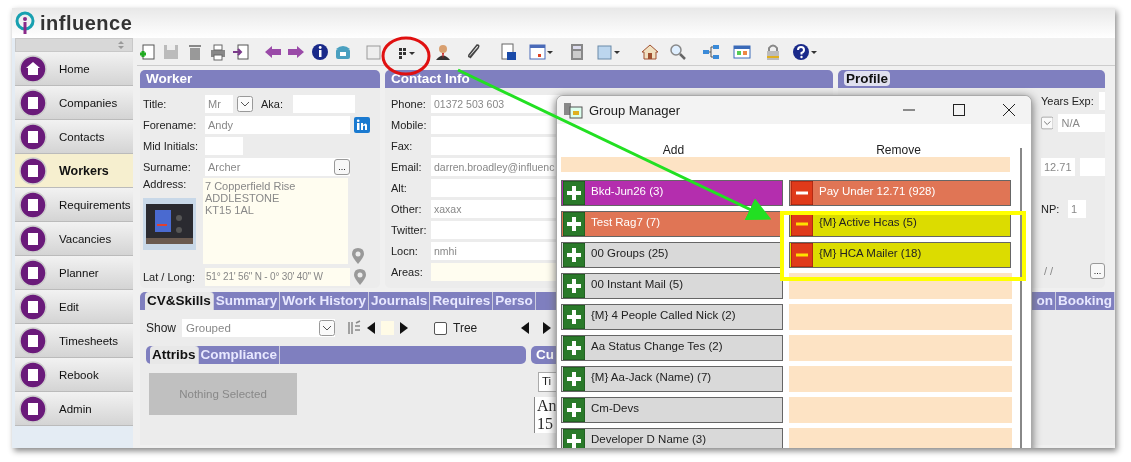 The height and width of the screenshot is (462, 1131). I want to click on trash-icon, so click(195, 51).